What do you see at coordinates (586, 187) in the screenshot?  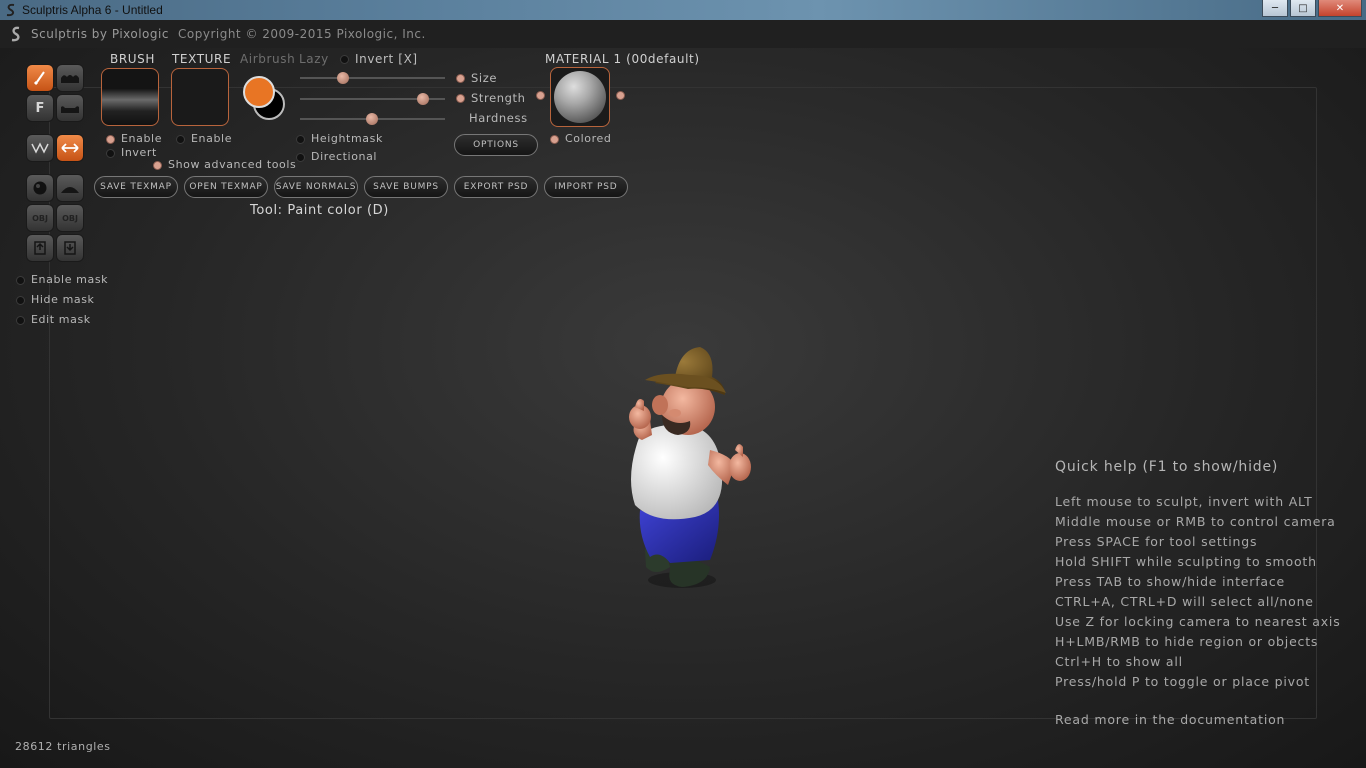 I see `import-psd-button: IMPORT PSD` at bounding box center [586, 187].